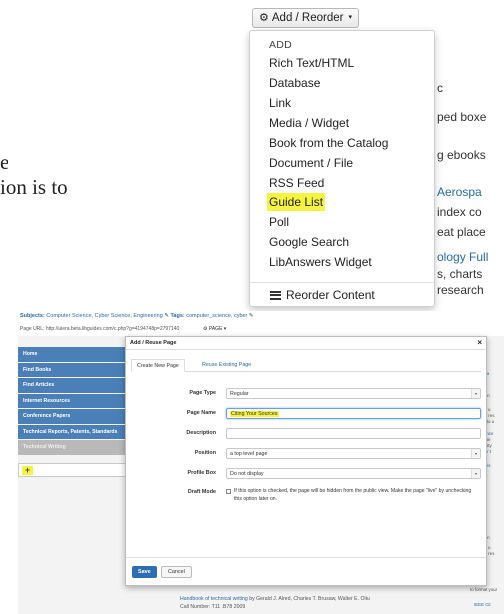  Describe the element at coordinates (461, 232) in the screenshot. I see `background-text: eat place` at that location.